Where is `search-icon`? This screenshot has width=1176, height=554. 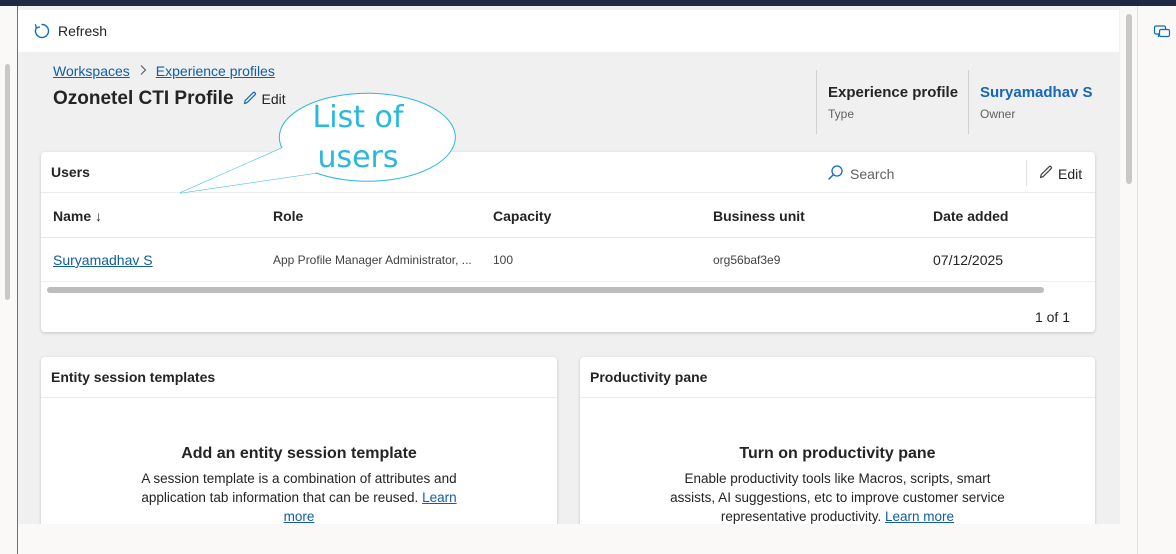 search-icon is located at coordinates (835, 174).